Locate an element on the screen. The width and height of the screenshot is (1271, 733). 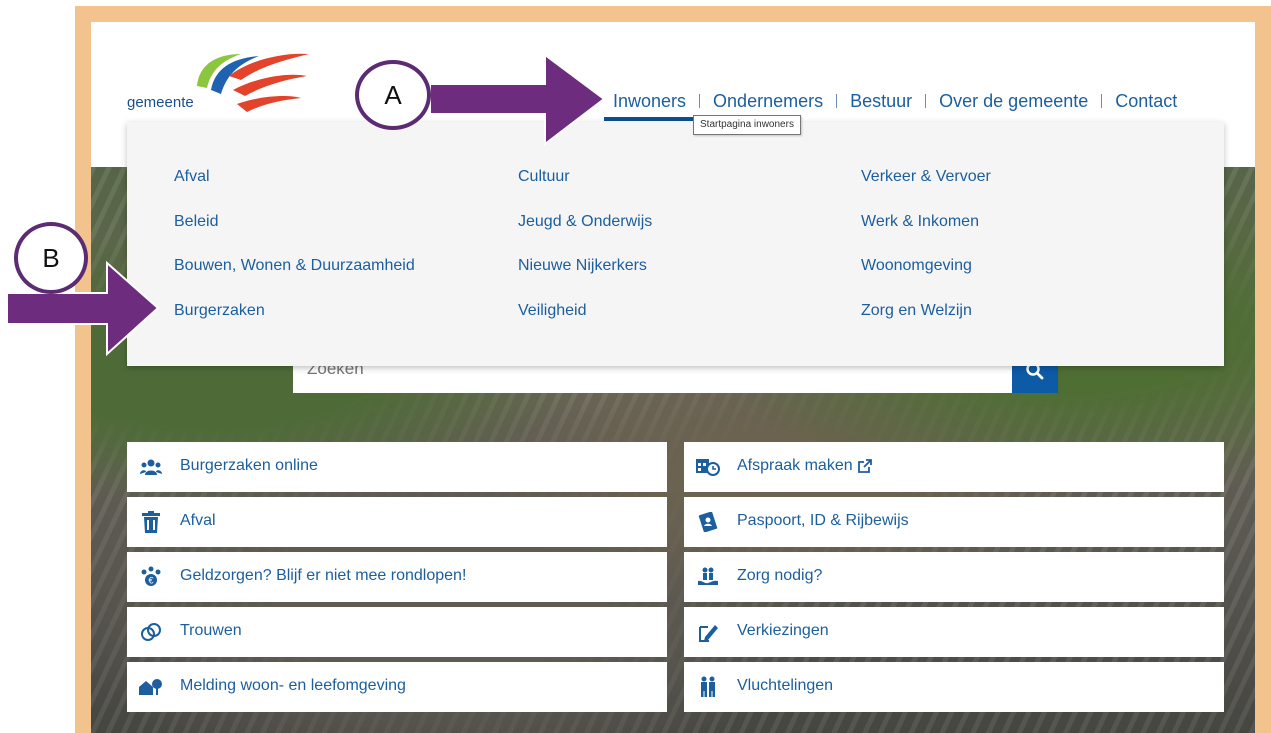
arrow-a-icon is located at coordinates (517, 100).